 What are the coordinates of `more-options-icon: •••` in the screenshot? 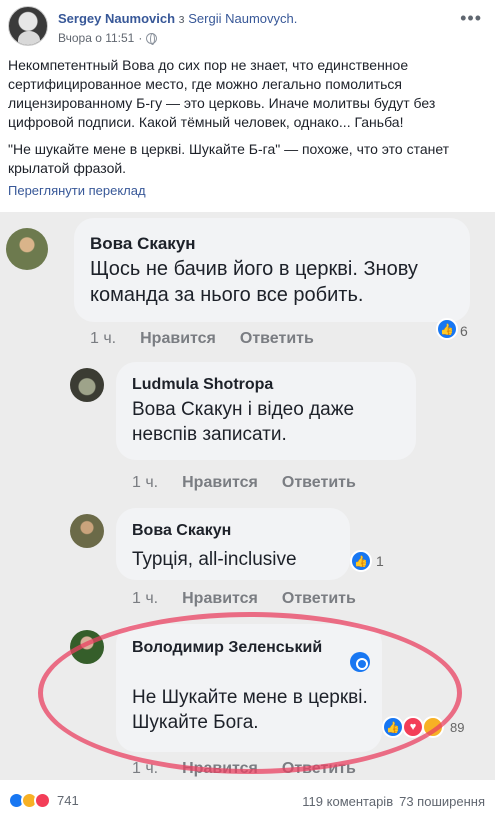 It's located at (471, 18).